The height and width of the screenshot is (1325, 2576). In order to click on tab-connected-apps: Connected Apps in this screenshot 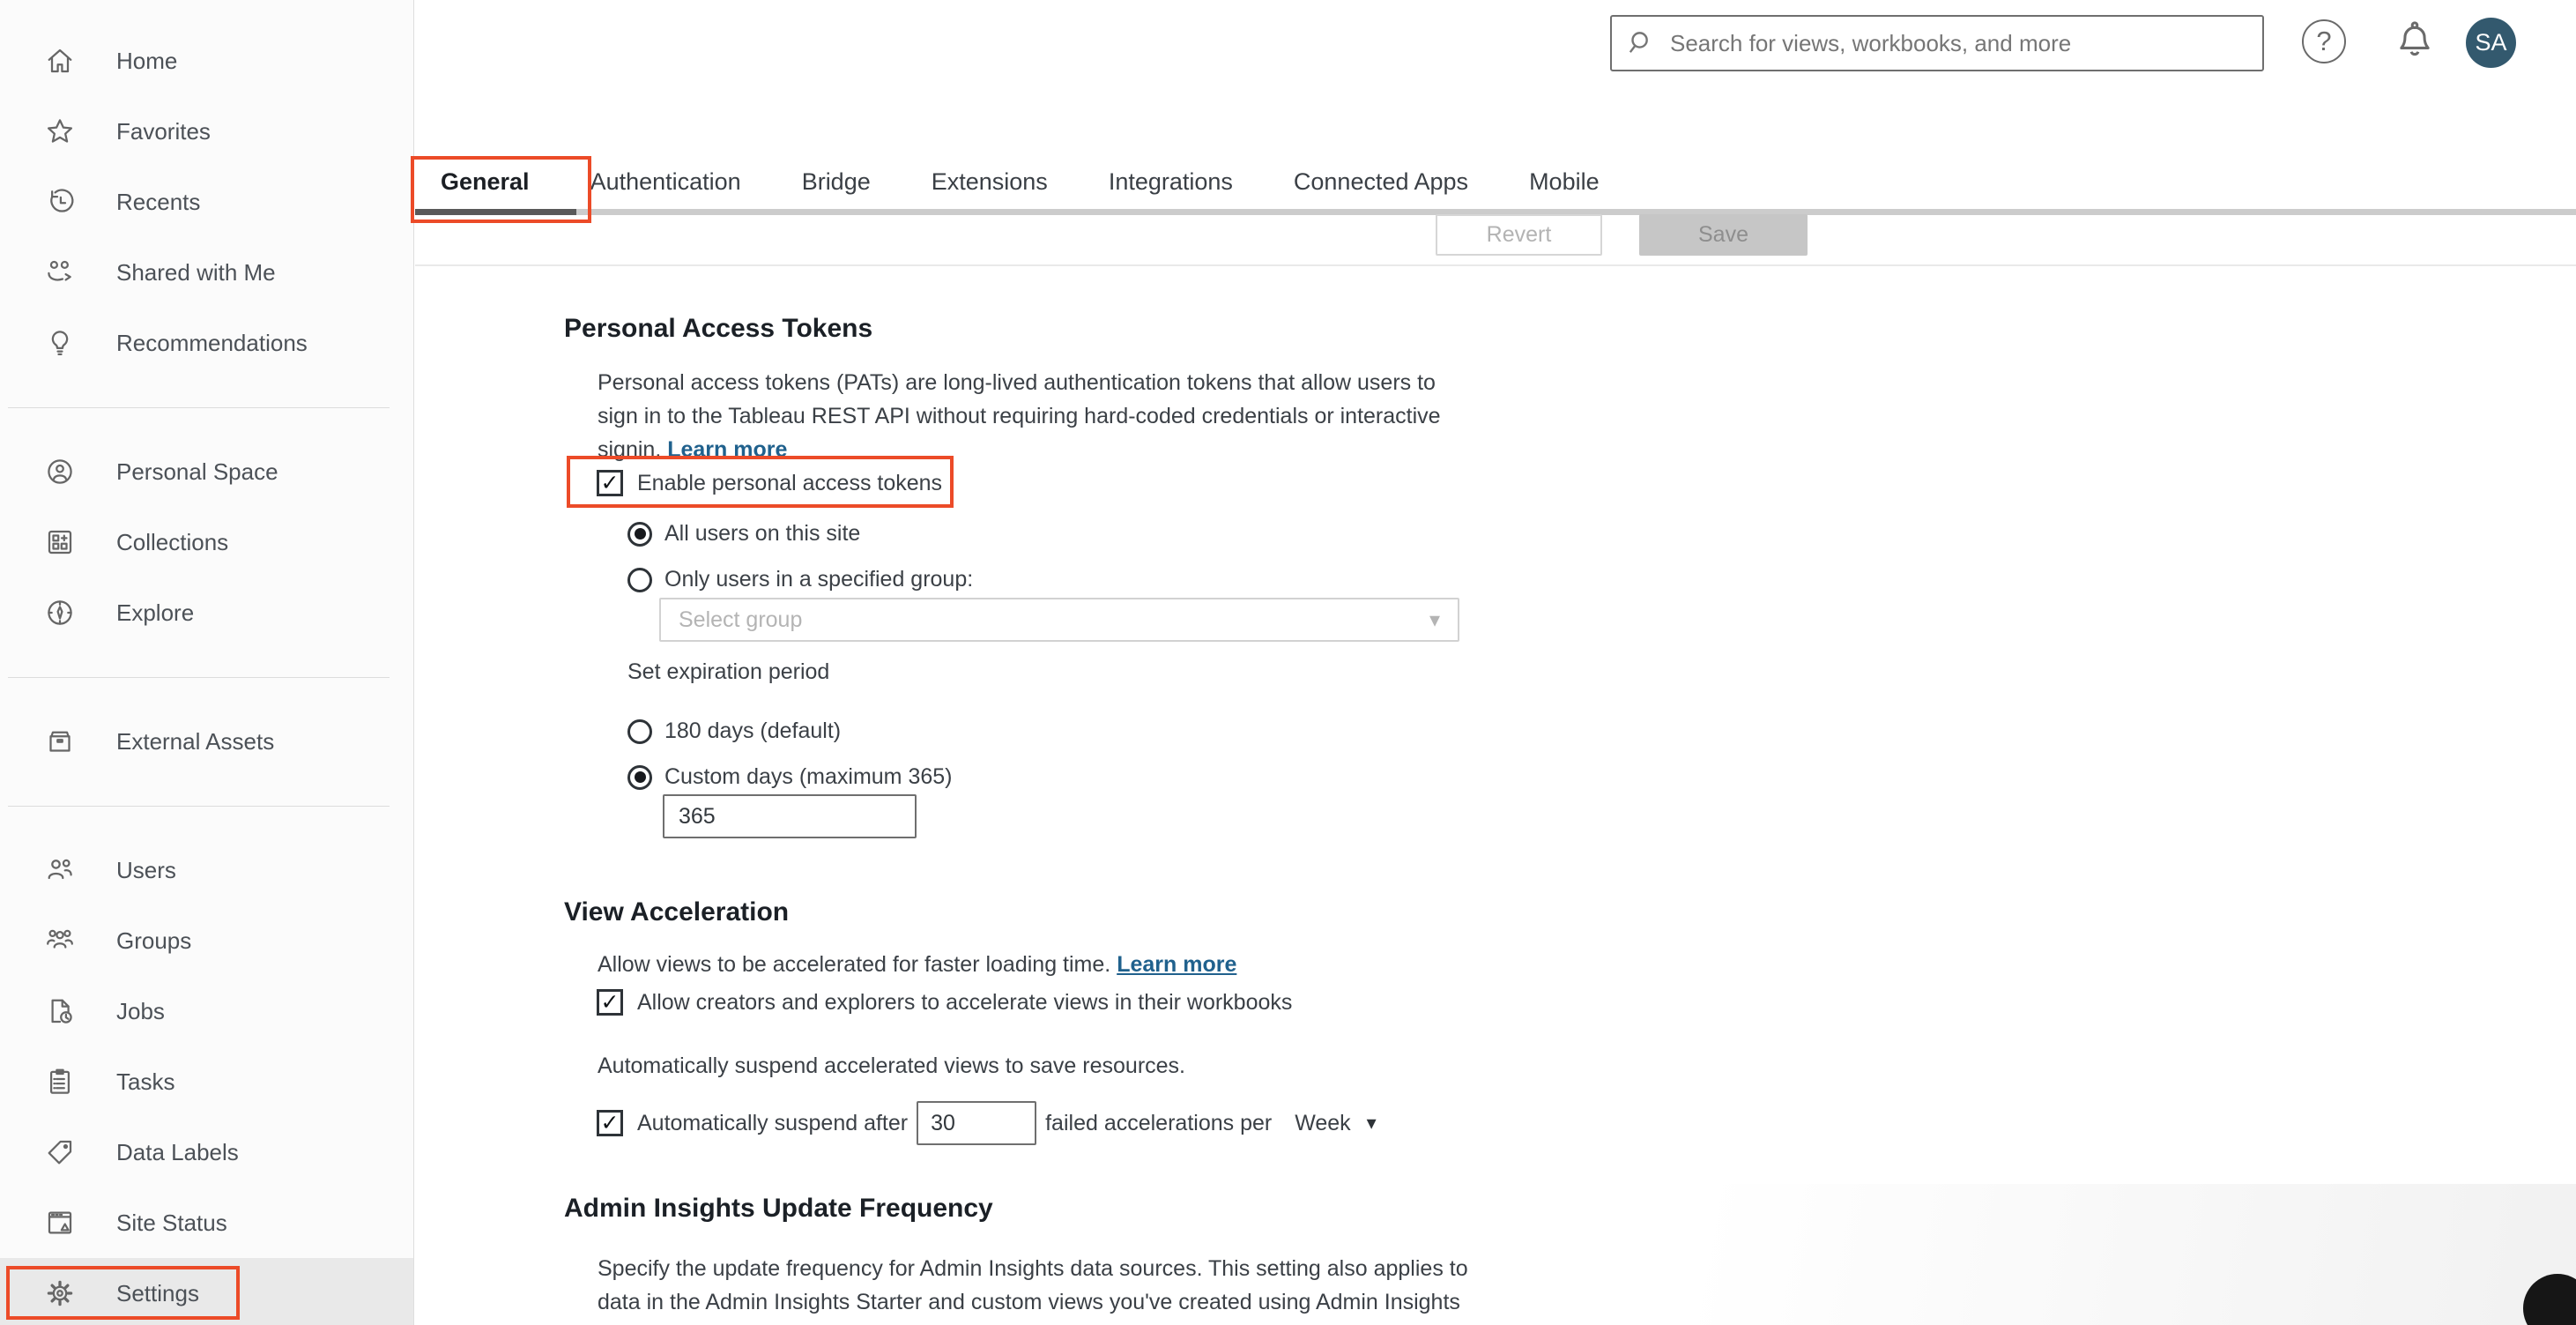, I will do `click(1381, 182)`.